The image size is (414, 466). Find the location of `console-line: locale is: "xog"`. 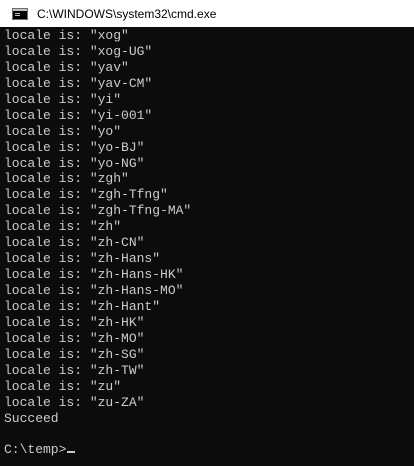

console-line: locale is: "xog" is located at coordinates (66, 35).